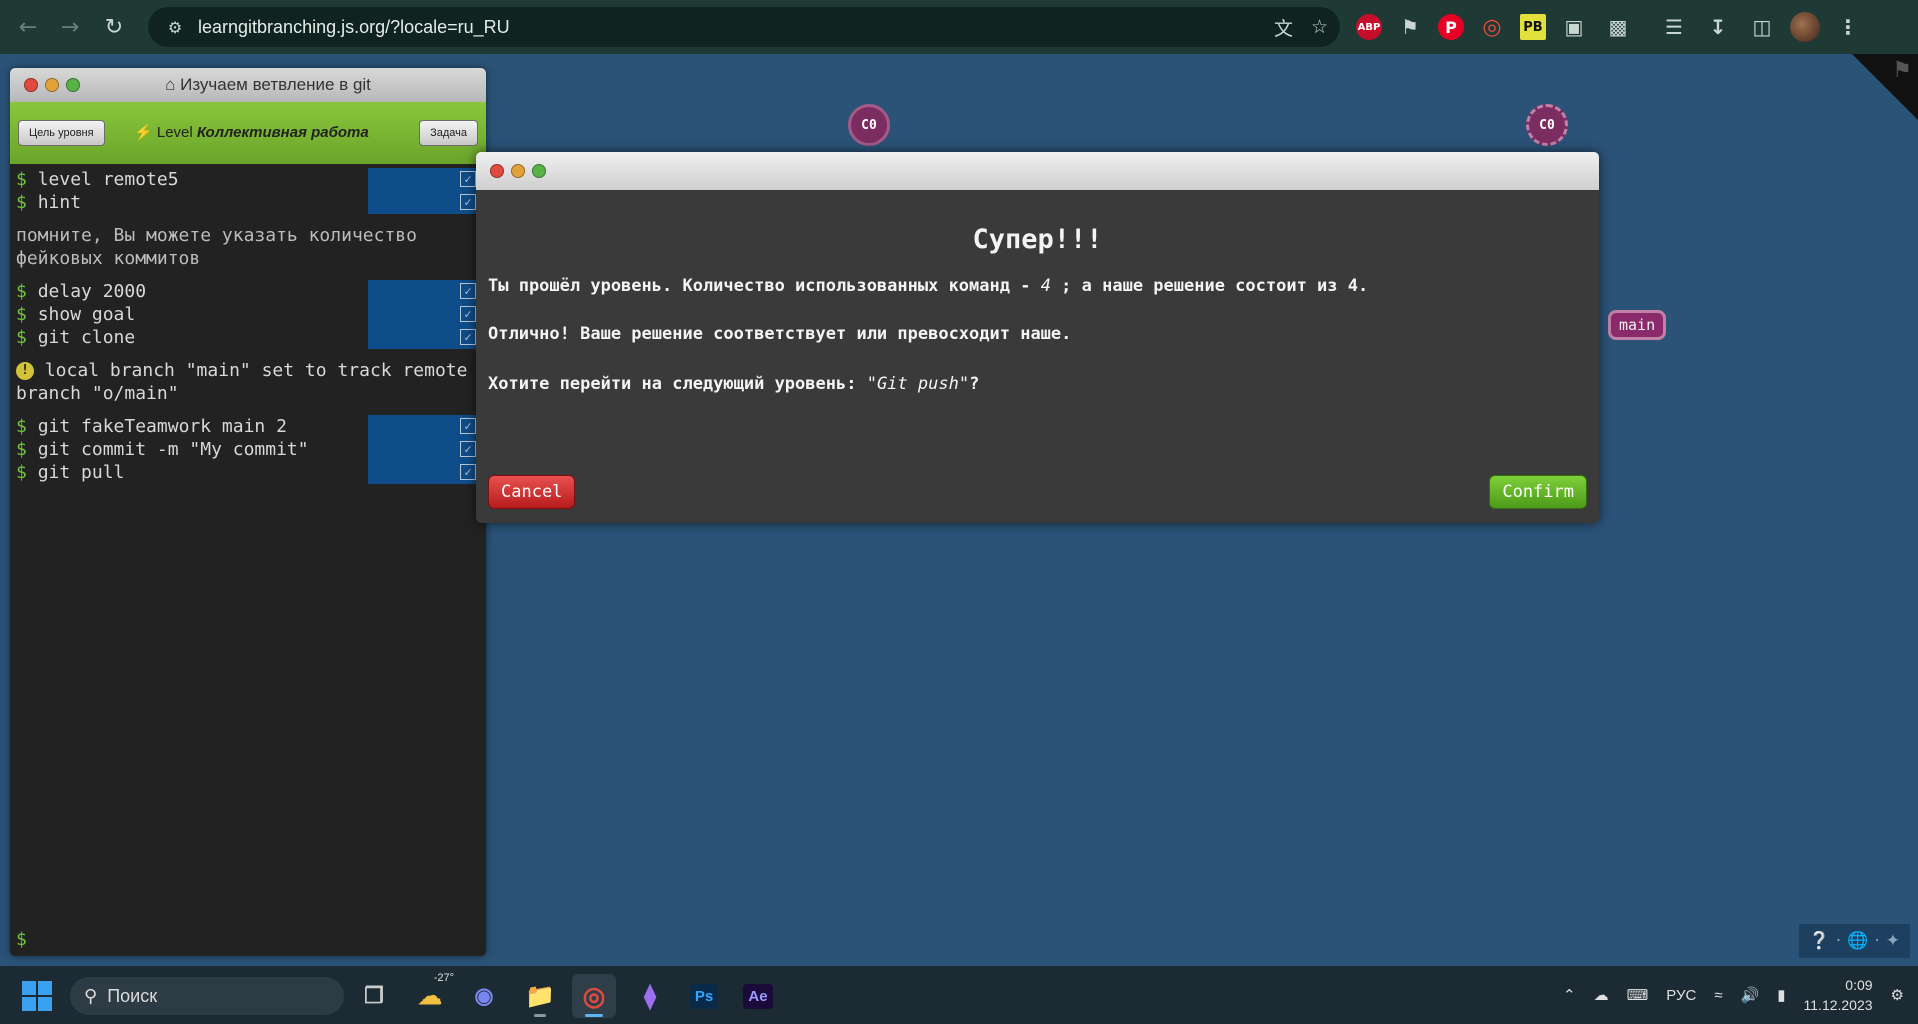  I want to click on menu-kebab-icon: ⋮, so click(1848, 27).